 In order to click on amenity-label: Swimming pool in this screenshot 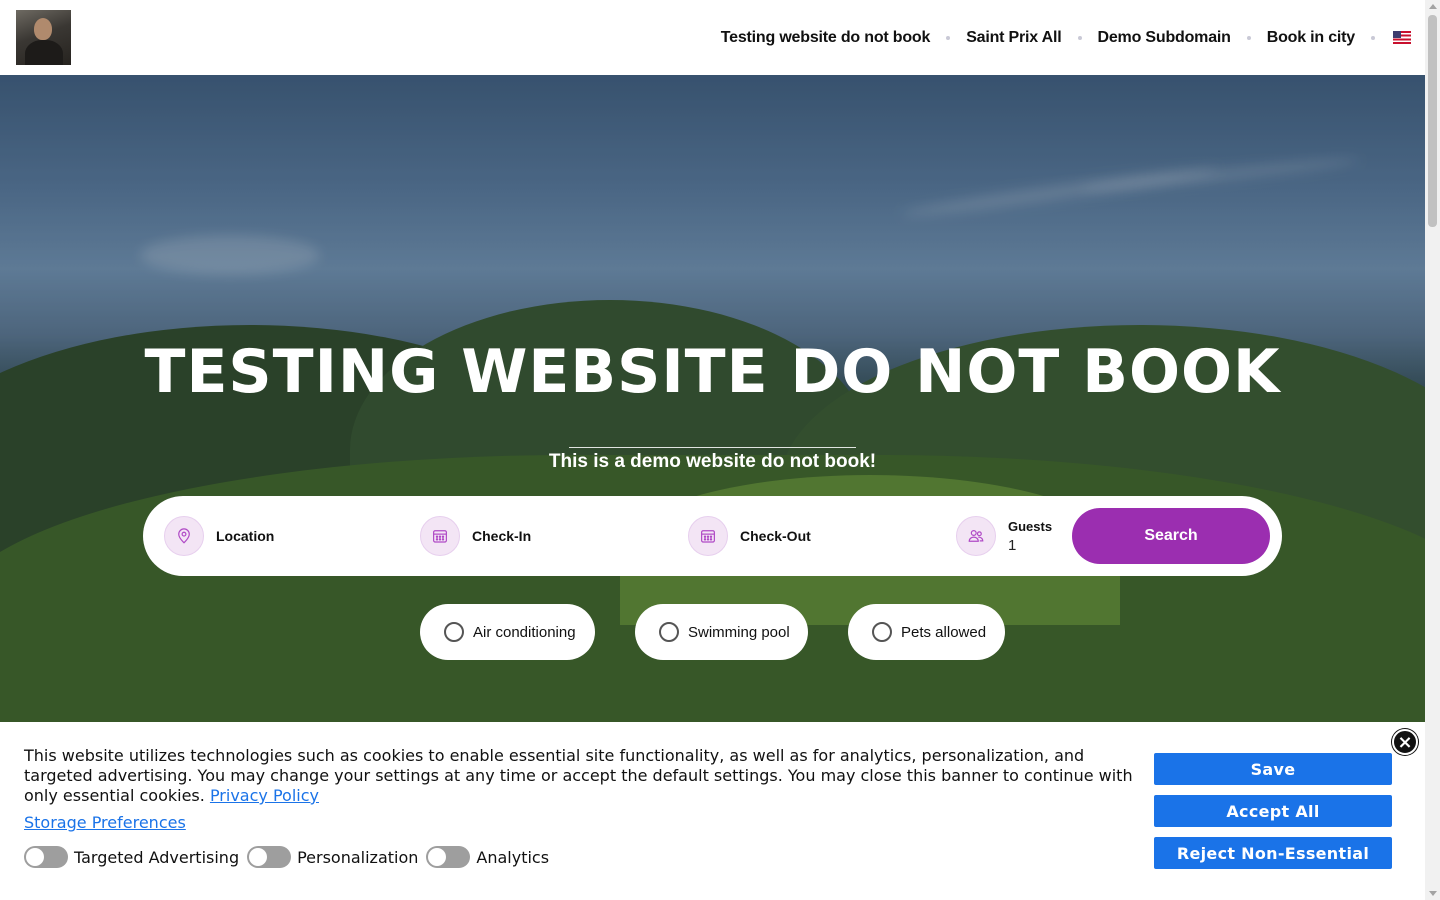, I will do `click(739, 632)`.